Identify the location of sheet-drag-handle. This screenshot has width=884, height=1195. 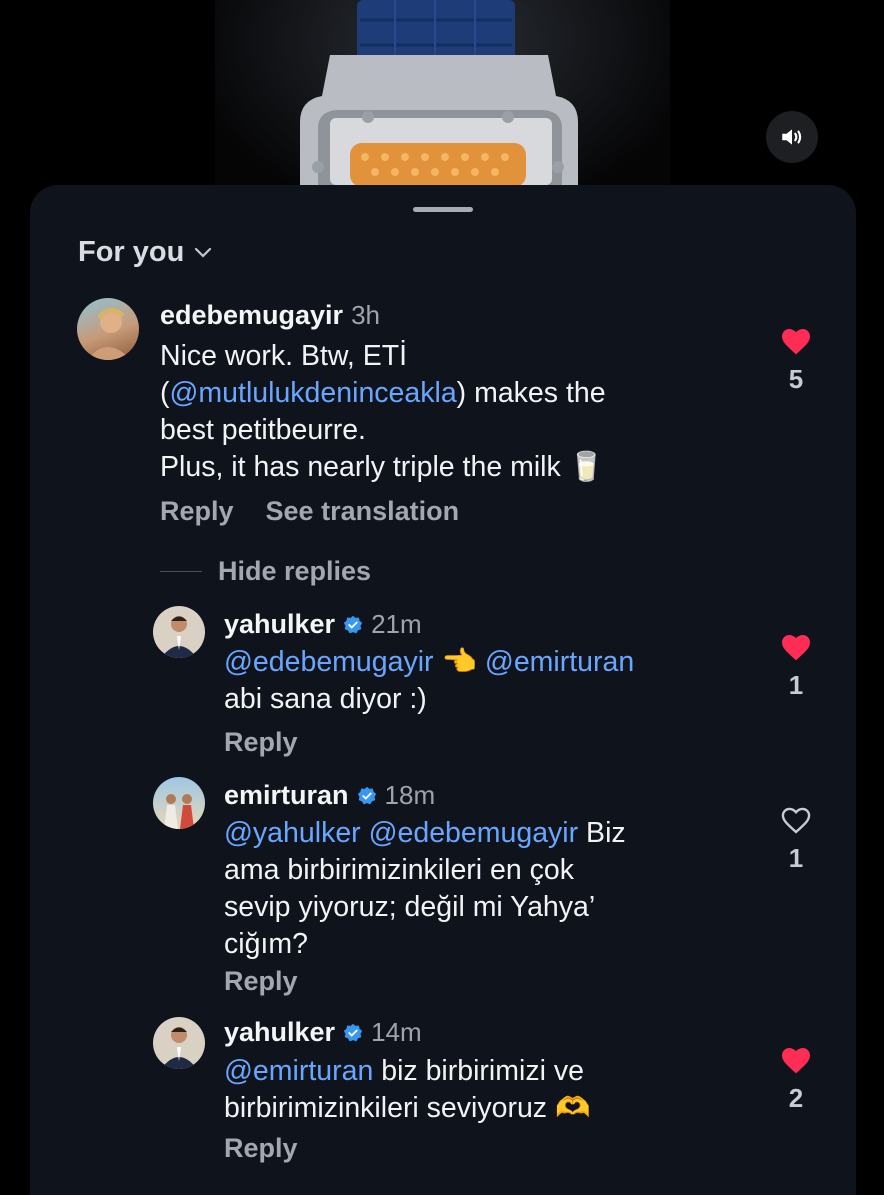
(443, 209).